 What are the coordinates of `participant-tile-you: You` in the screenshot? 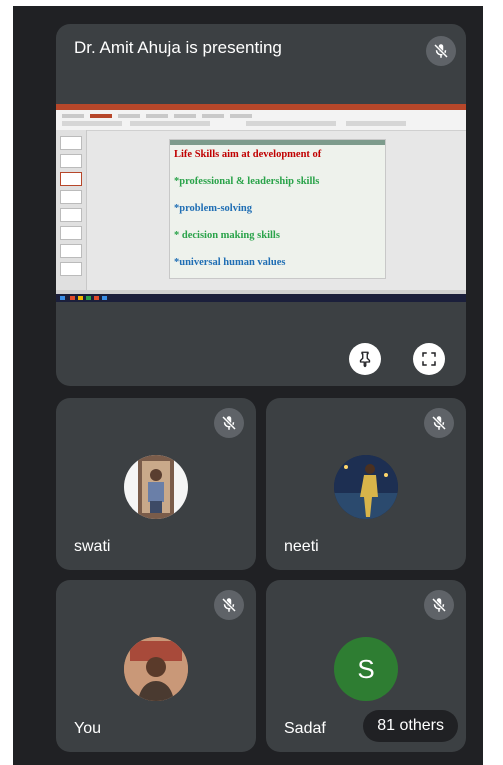 It's located at (156, 666).